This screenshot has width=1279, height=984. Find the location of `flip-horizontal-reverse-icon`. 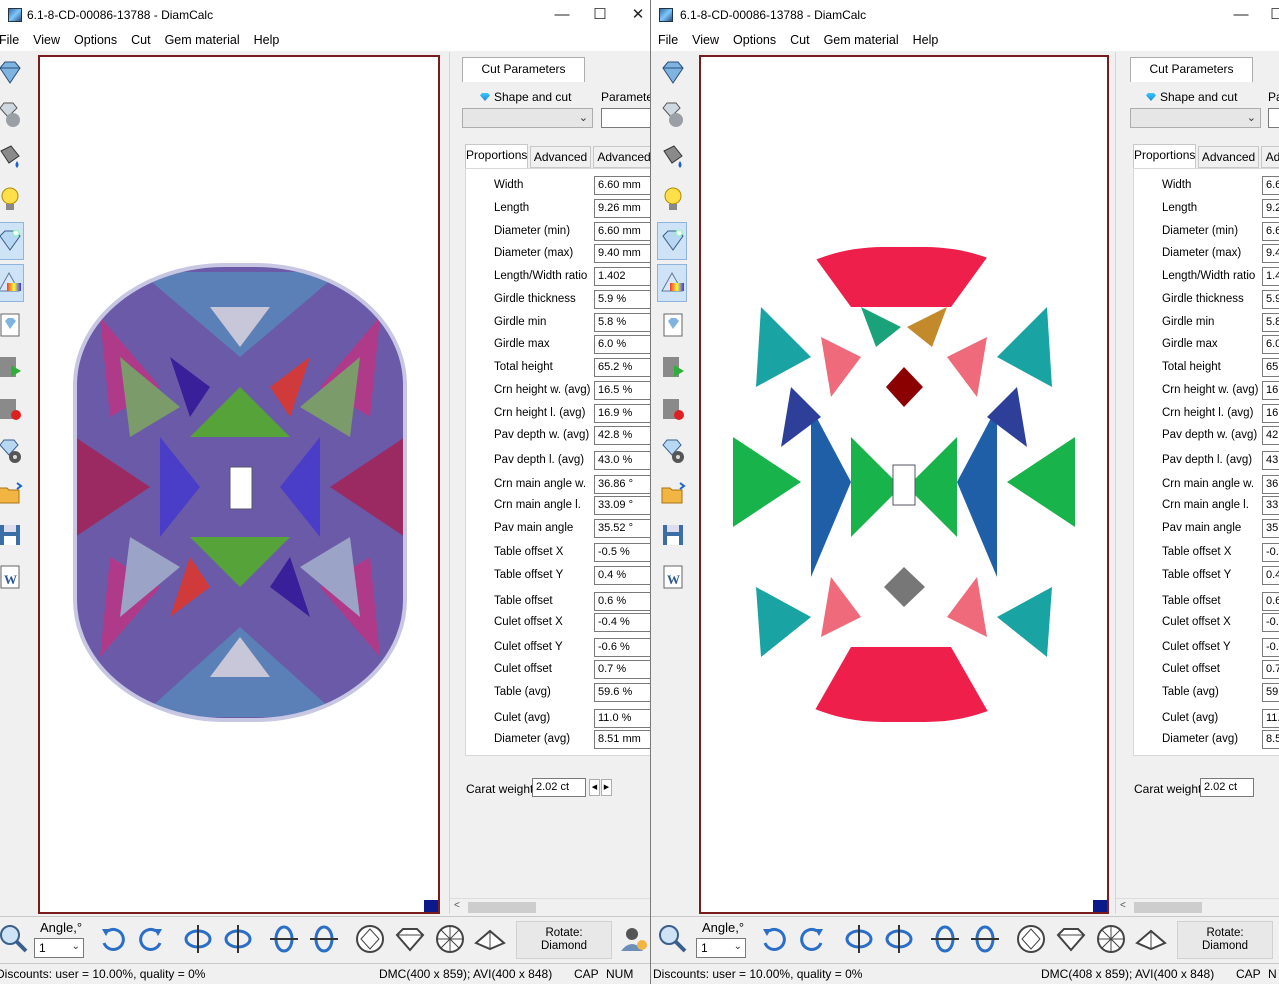

flip-horizontal-reverse-icon is located at coordinates (238, 939).